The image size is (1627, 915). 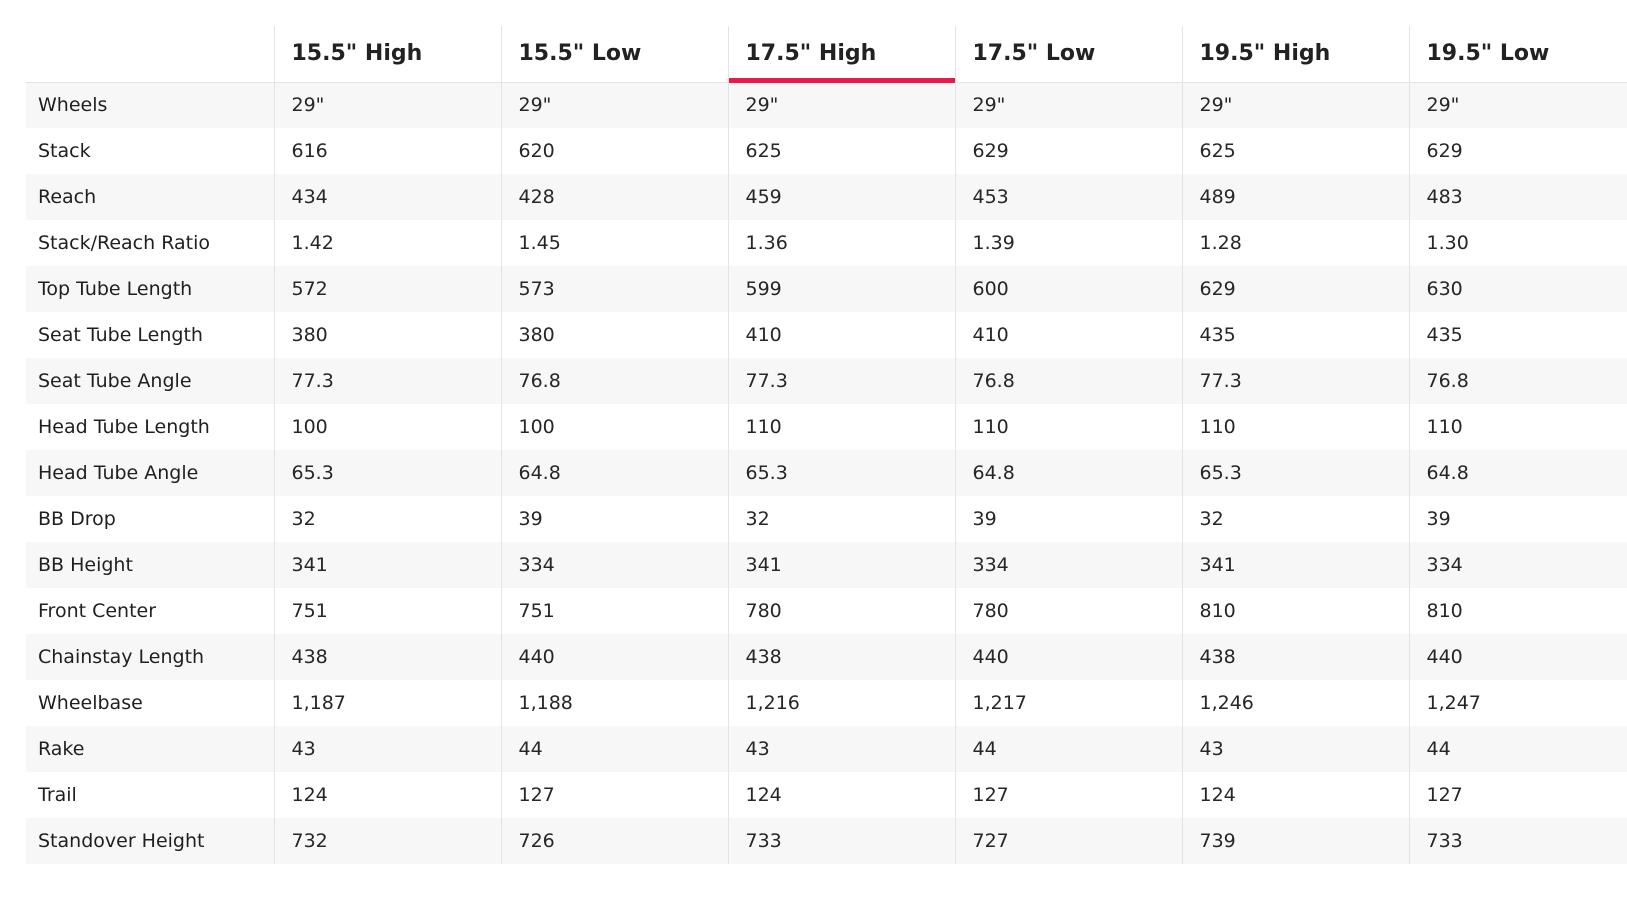 What do you see at coordinates (826, 841) in the screenshot?
I see `table-row: Standover Height 732 726 733 727 739 733` at bounding box center [826, 841].